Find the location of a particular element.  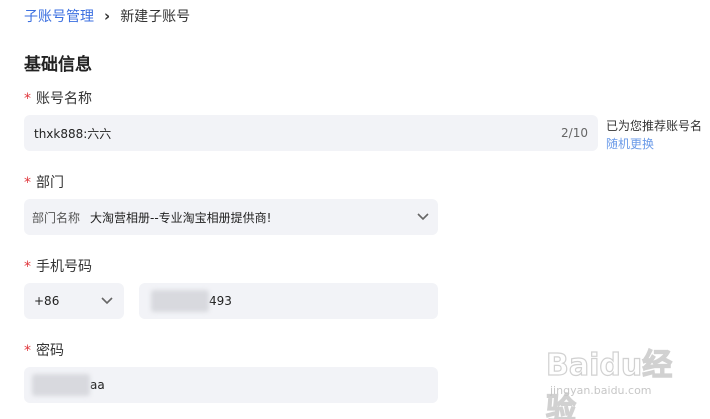

breadcrumb: 子账号管理 › 新建子账号 is located at coordinates (107, 16).